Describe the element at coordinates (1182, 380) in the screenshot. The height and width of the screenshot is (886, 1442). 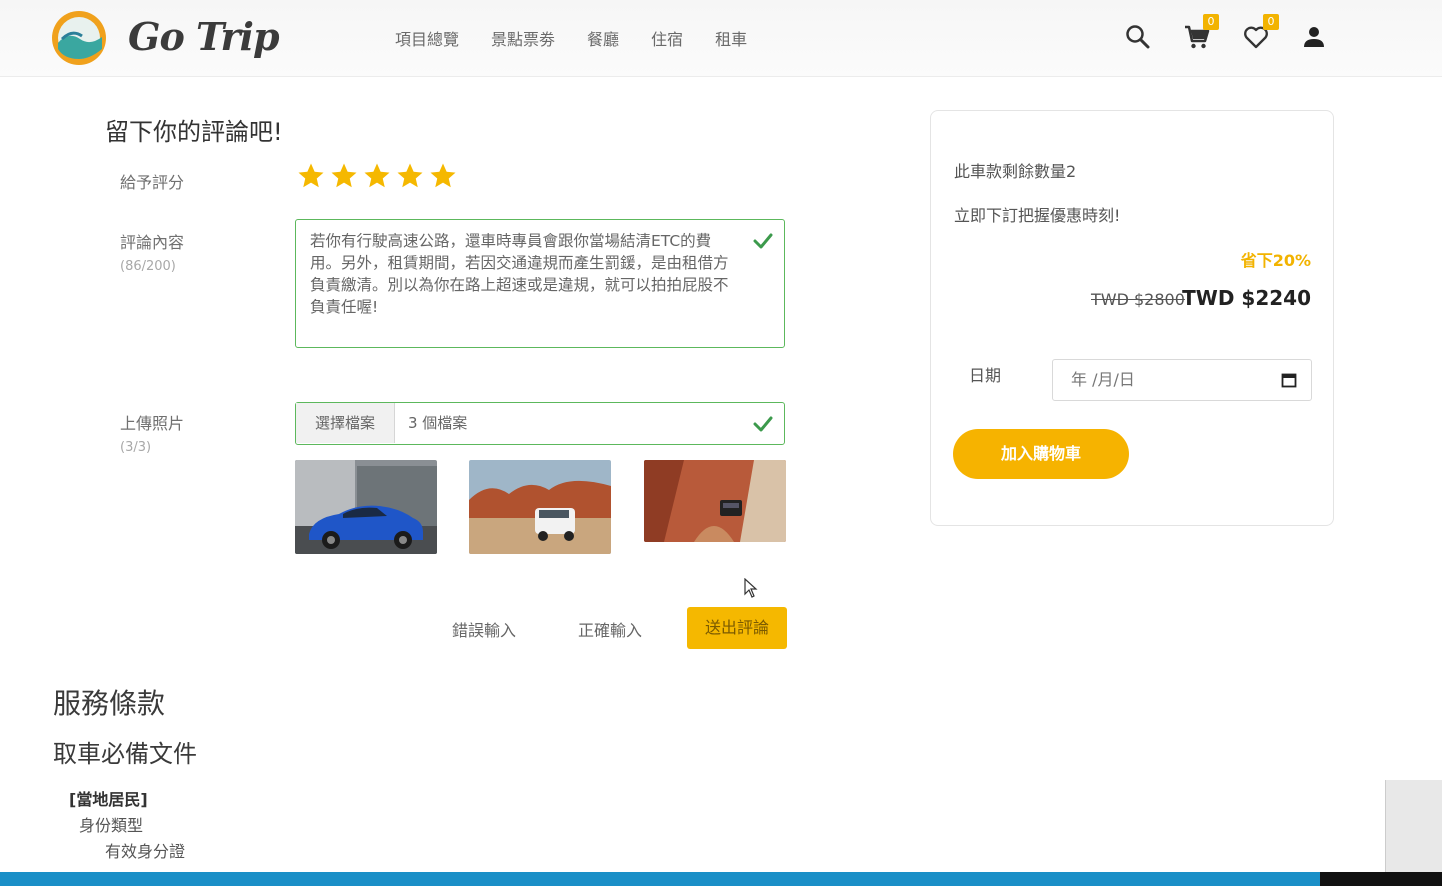
I see `date-picker-input: 年 /月/日` at that location.